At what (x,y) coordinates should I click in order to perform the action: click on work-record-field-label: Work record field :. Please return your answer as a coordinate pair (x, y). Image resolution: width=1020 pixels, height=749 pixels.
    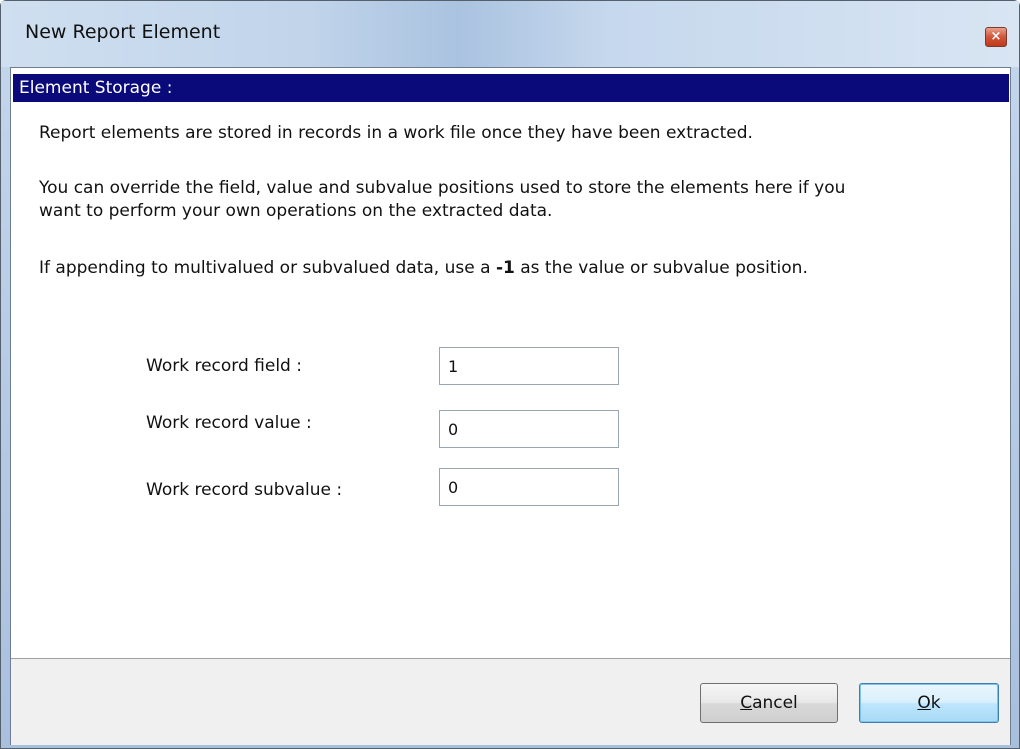
    Looking at the image, I should click on (224, 366).